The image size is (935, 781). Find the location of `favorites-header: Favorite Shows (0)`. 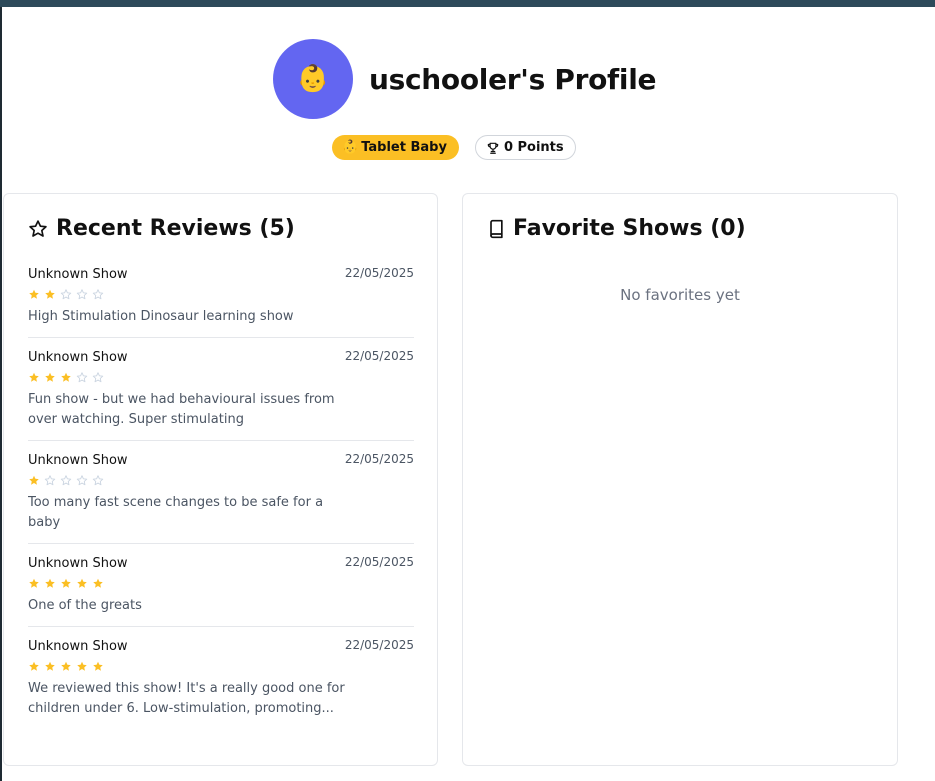

favorites-header: Favorite Shows (0) is located at coordinates (616, 228).